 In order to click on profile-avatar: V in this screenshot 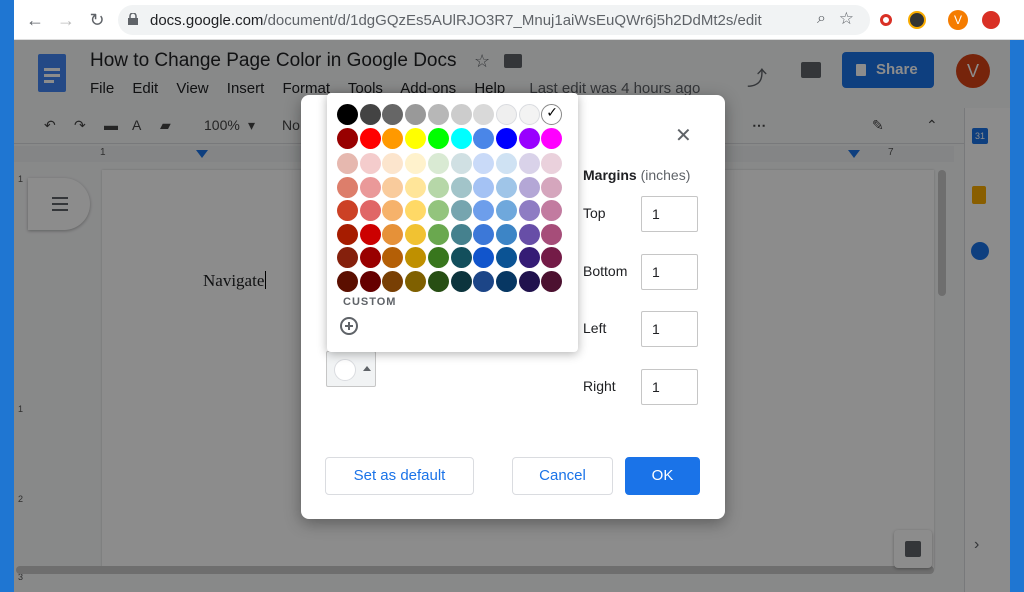, I will do `click(958, 20)`.